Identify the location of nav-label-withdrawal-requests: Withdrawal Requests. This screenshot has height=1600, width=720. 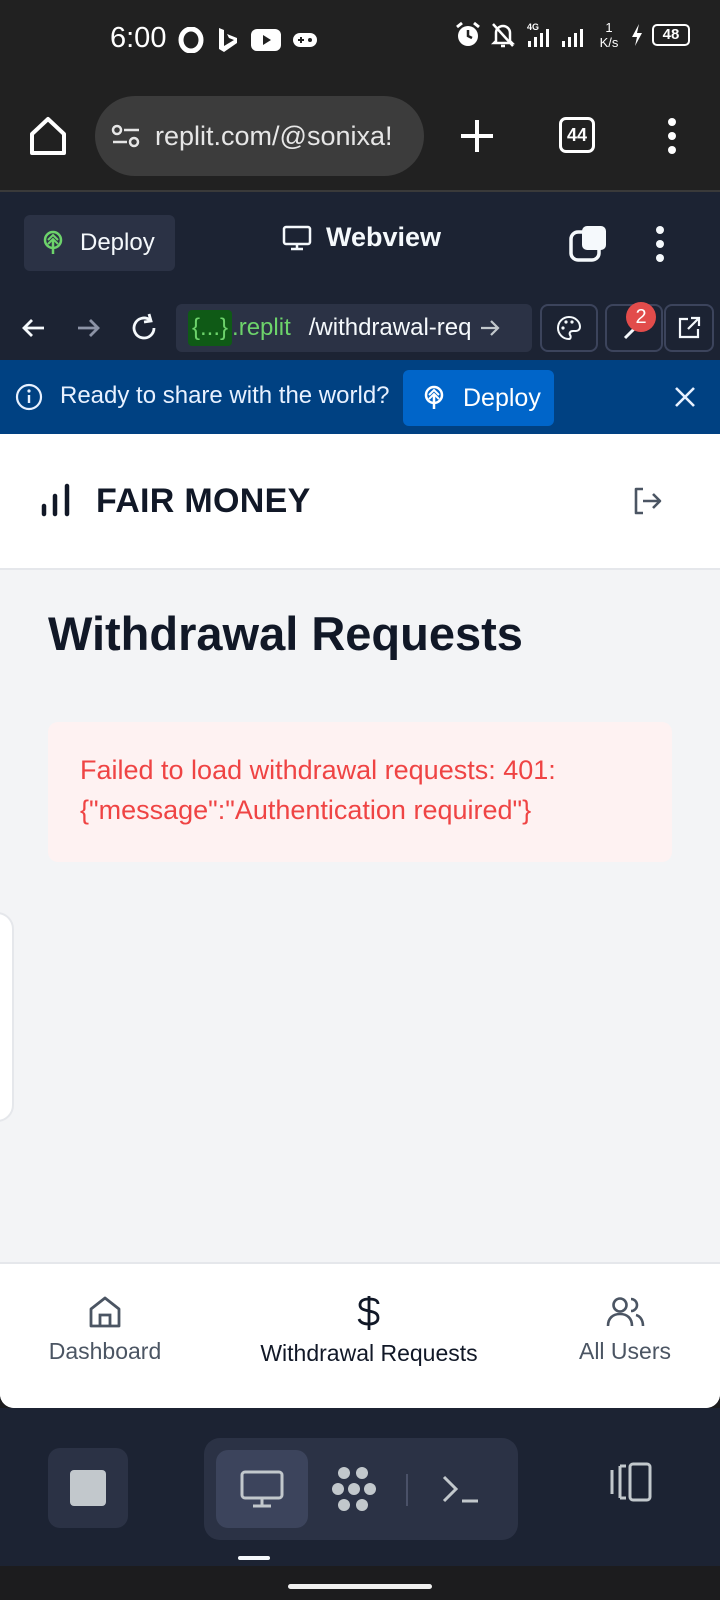
(369, 1353).